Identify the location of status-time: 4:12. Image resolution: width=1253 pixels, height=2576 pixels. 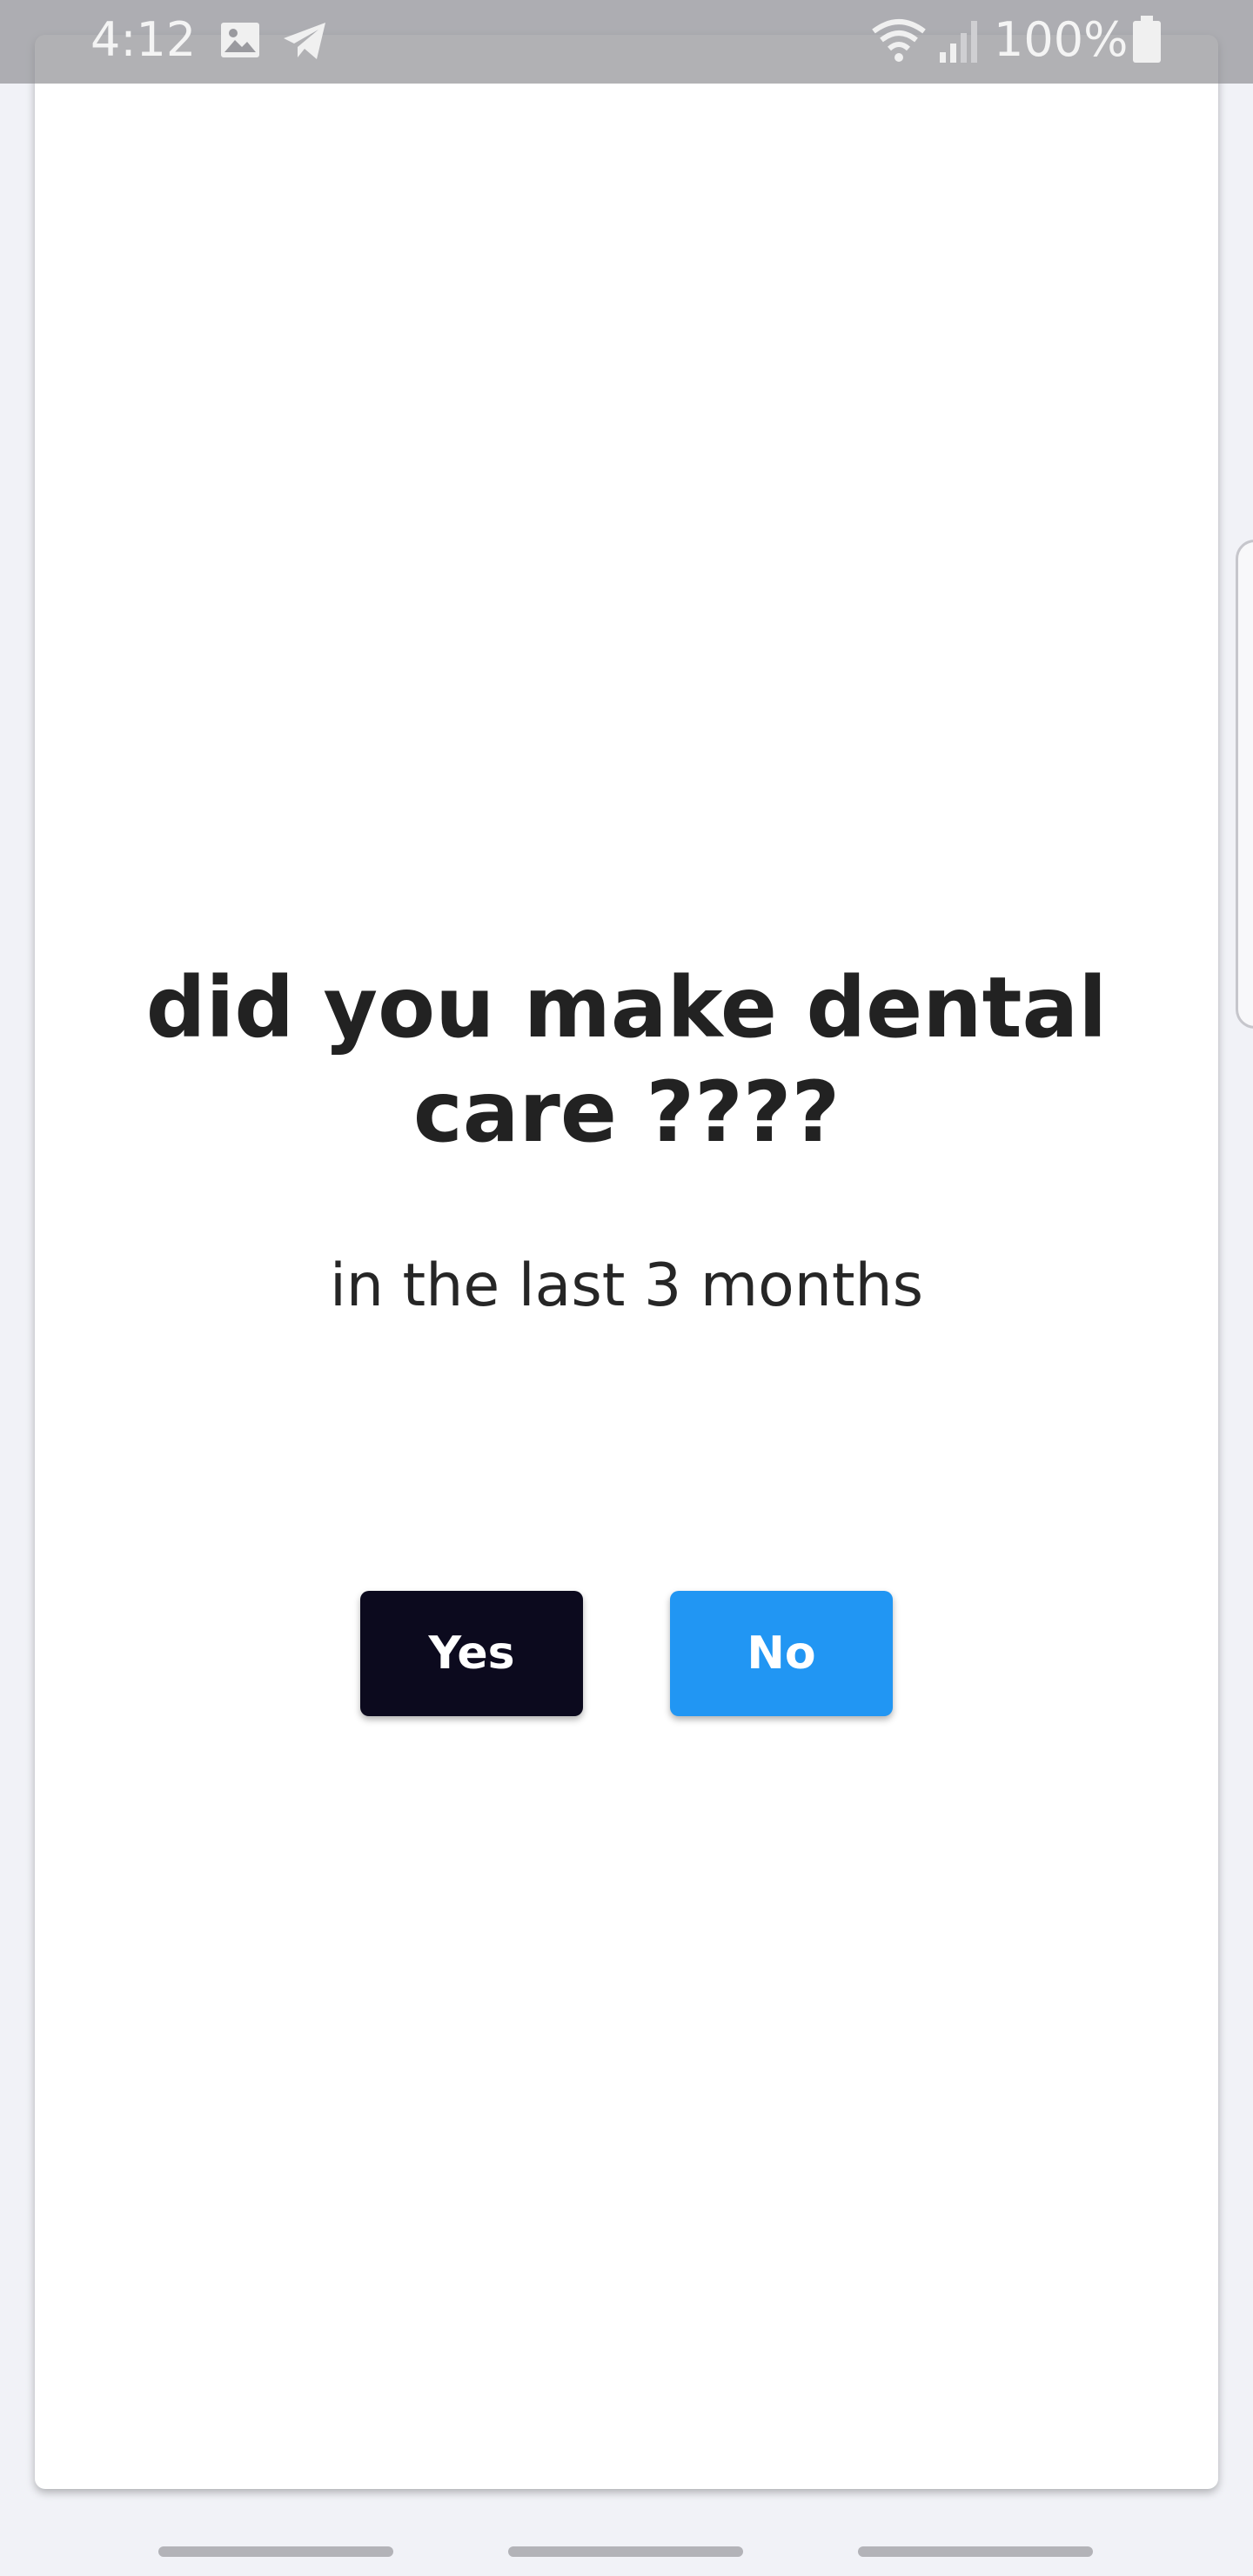
(143, 40).